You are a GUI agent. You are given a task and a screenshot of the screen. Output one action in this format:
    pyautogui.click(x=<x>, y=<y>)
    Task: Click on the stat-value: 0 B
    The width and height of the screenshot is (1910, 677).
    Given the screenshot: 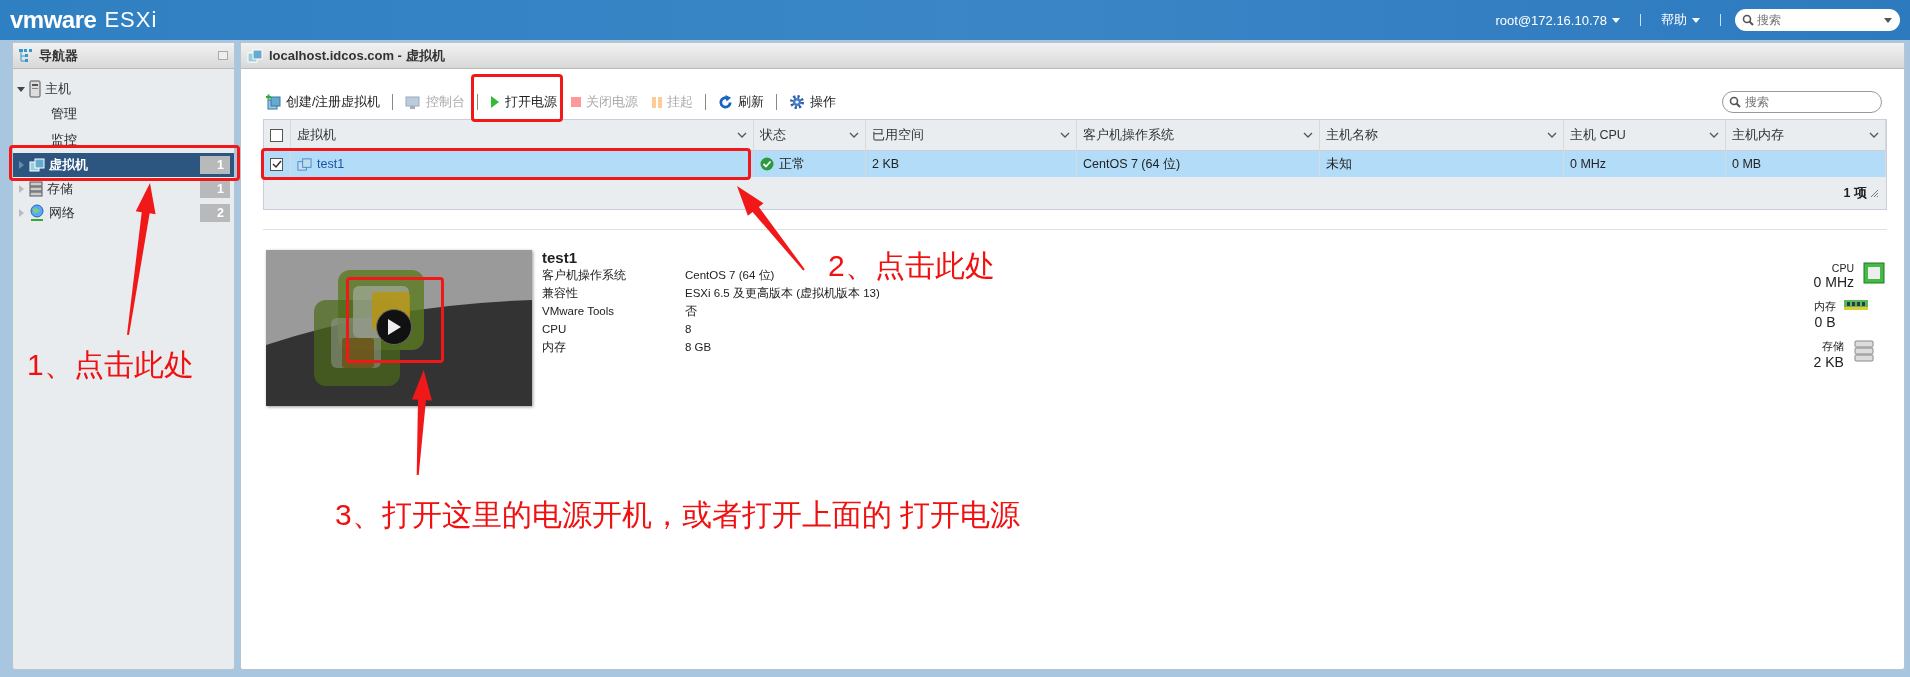 What is the action you would take?
    pyautogui.click(x=1825, y=322)
    